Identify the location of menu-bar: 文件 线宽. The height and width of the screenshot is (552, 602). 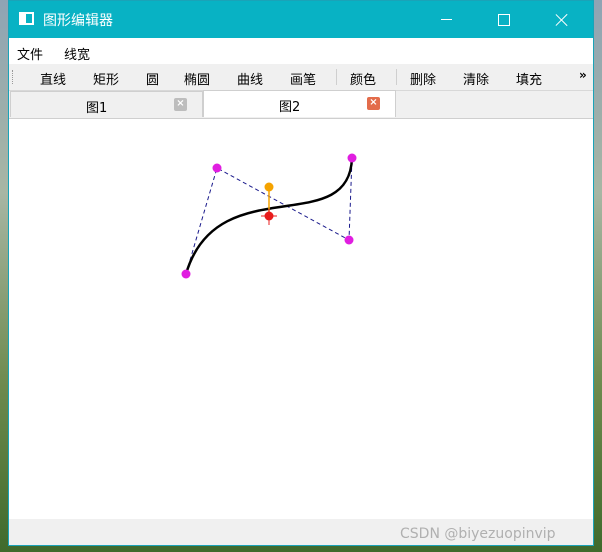
(301, 51).